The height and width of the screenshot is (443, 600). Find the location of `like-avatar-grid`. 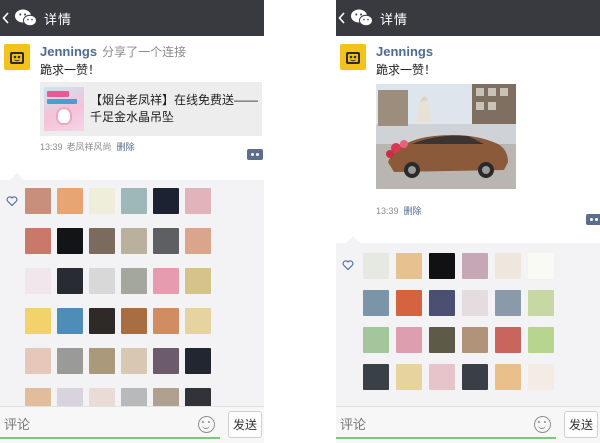

like-avatar-grid is located at coordinates (458, 321).